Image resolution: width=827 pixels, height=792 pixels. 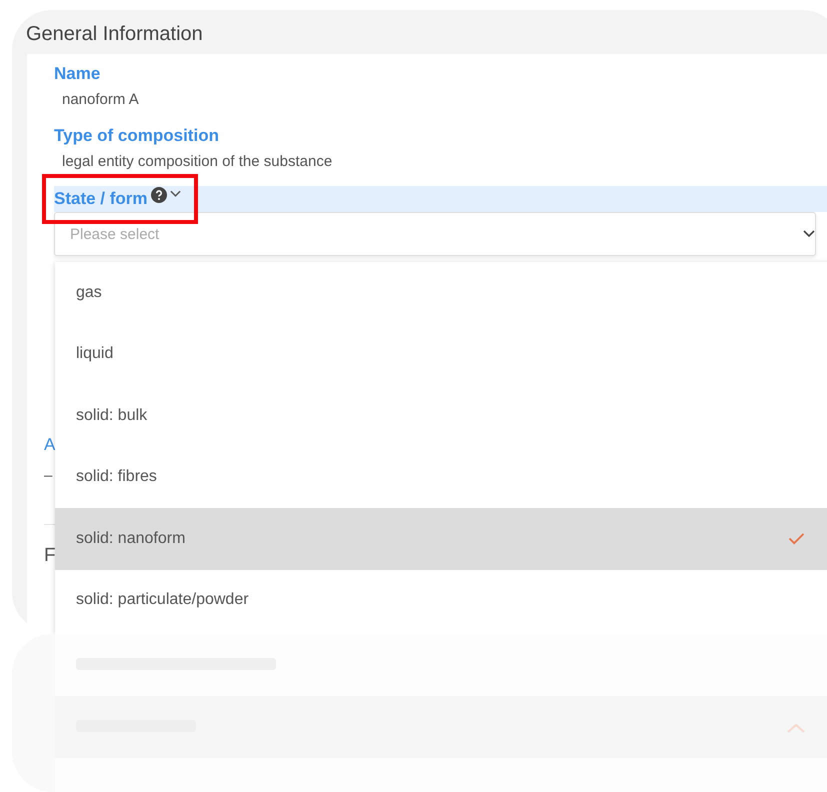 What do you see at coordinates (441, 600) in the screenshot?
I see `dropdown-option: solid: particulate/powder` at bounding box center [441, 600].